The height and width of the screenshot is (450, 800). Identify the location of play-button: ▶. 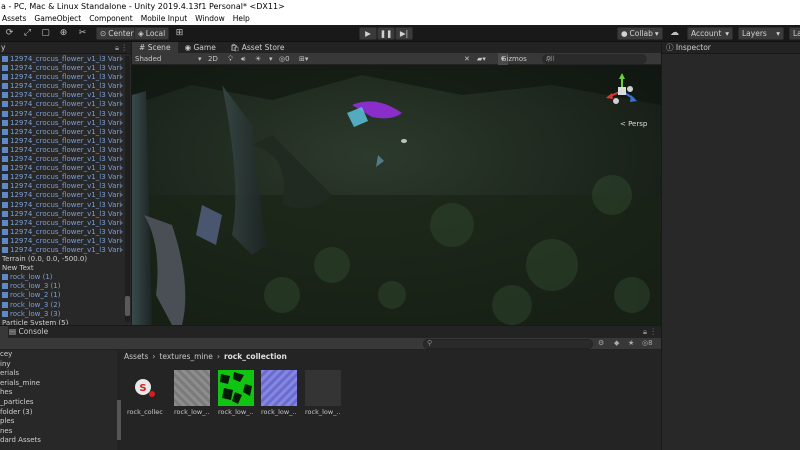
(368, 33).